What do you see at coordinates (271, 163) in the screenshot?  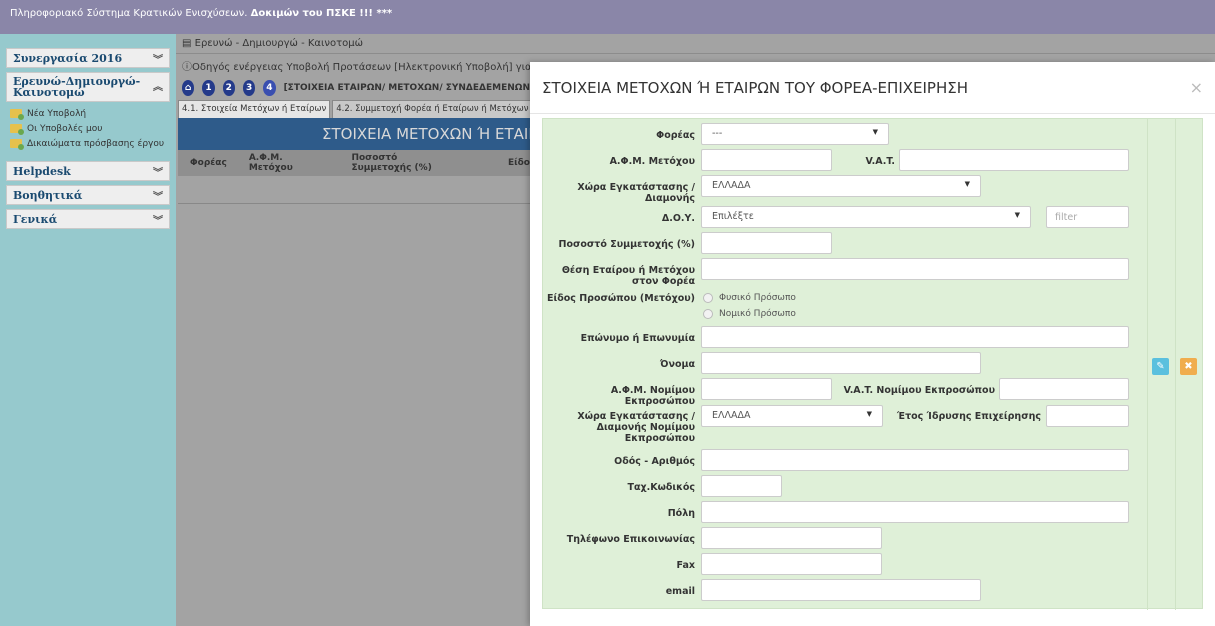 I see `column-header: Α.Φ.Μ. Μετόχου` at bounding box center [271, 163].